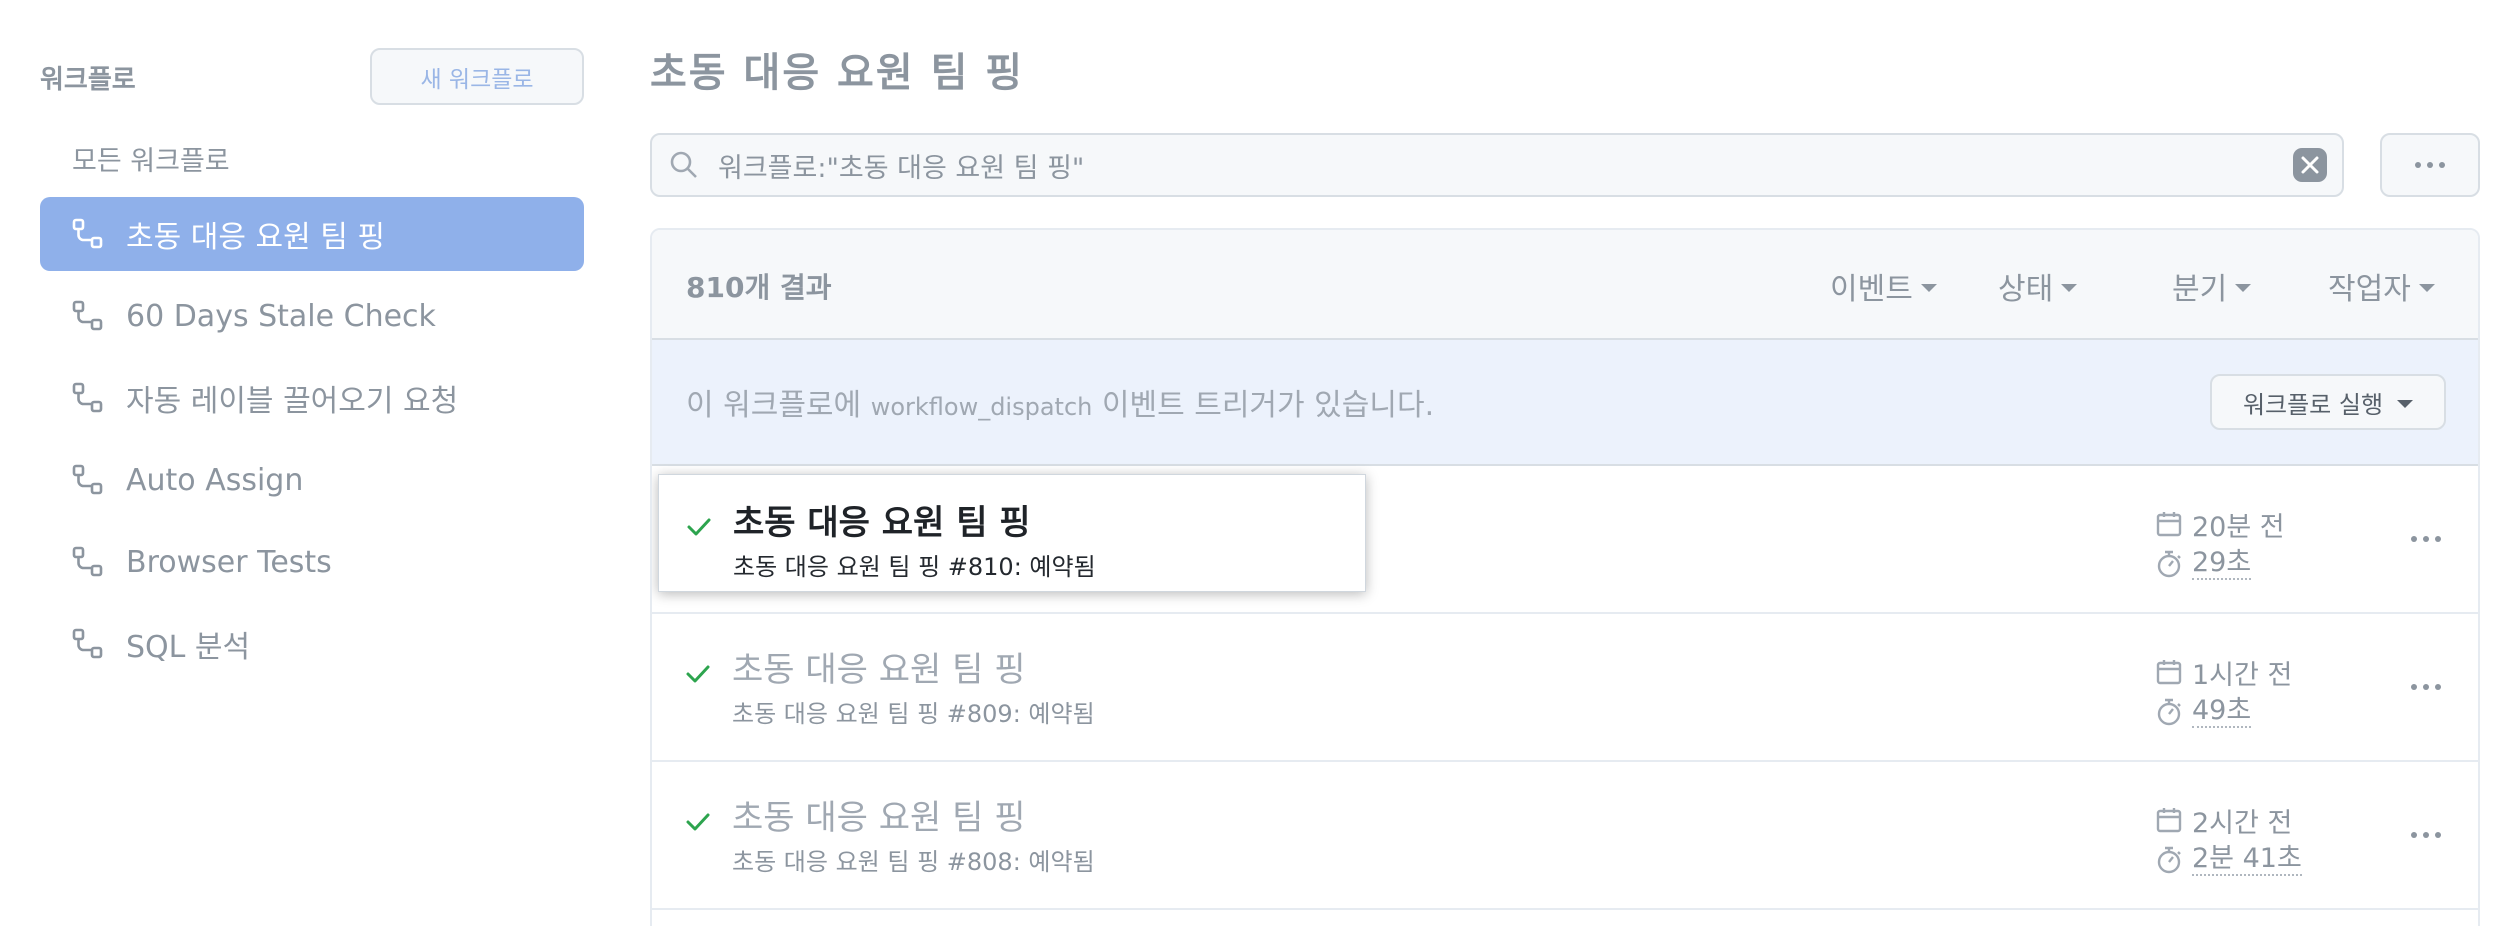 The height and width of the screenshot is (926, 2514). I want to click on filter-label: 작업자, so click(2369, 289).